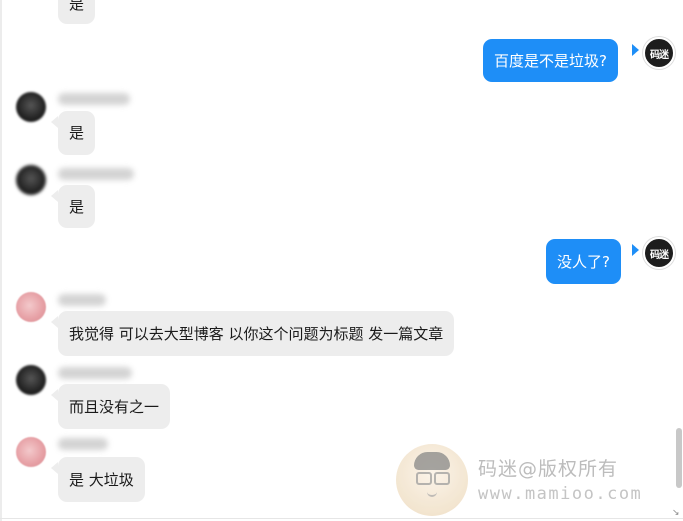 The image size is (683, 521). I want to click on watermark-logo, so click(432, 480).